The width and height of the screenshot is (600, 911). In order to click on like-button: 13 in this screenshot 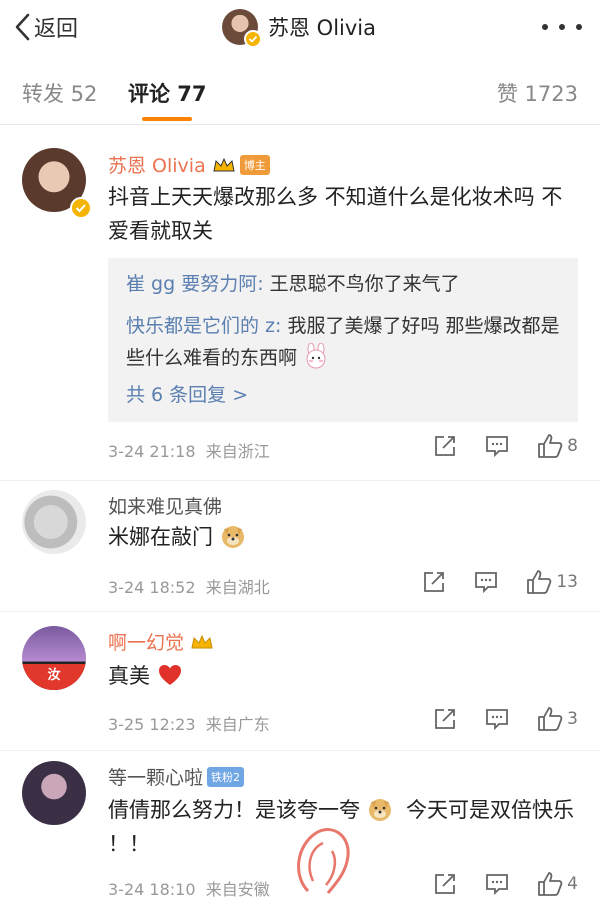, I will do `click(552, 582)`.